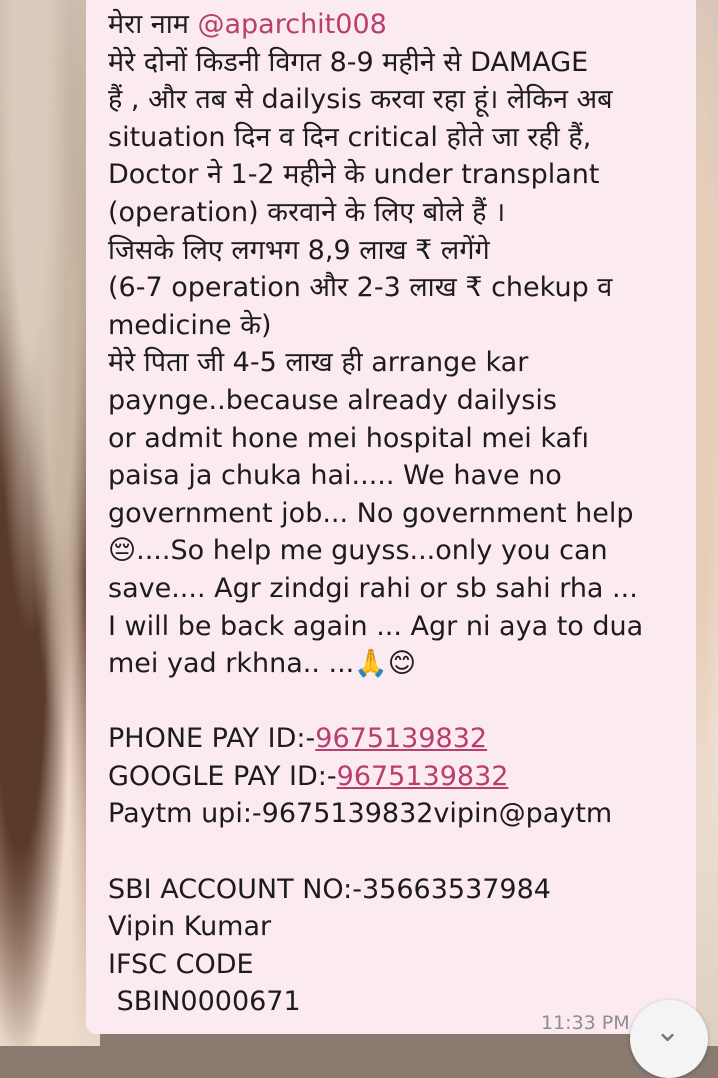  I want to click on ifsc-label: IFSC CODE, so click(181, 964).